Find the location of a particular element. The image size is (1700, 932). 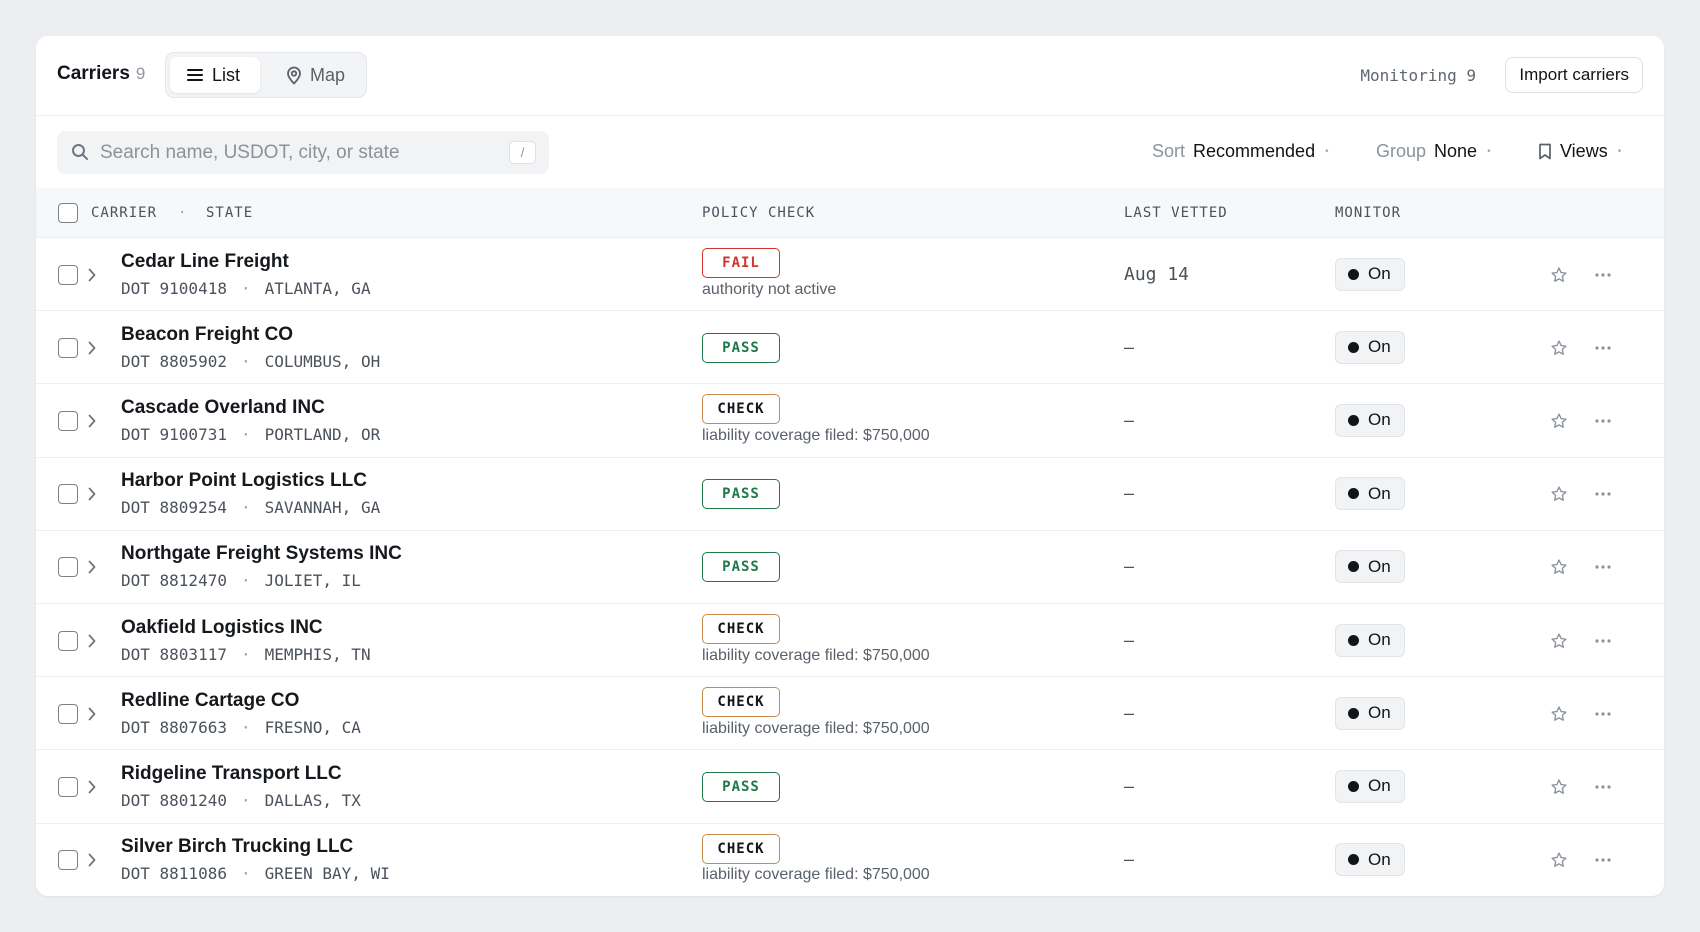

carrier-dot-number: DOT 8809254 is located at coordinates (174, 508).